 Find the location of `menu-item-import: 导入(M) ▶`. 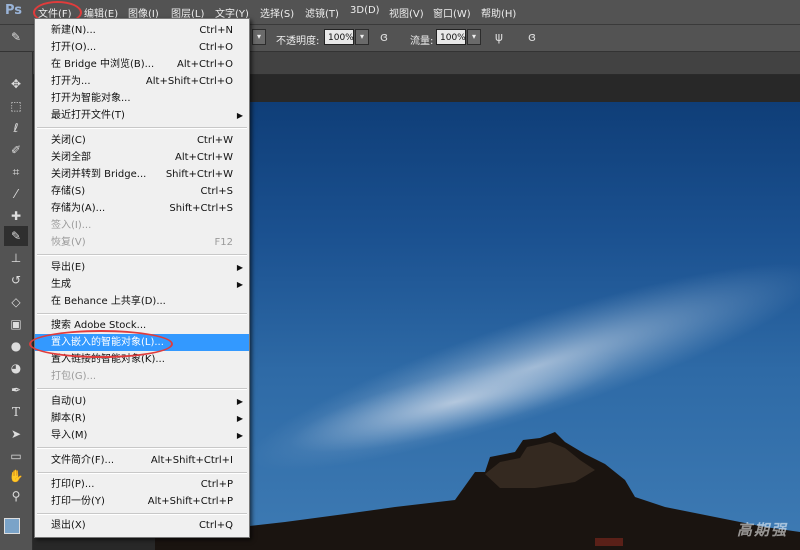

menu-item-import: 导入(M) ▶ is located at coordinates (142, 435).